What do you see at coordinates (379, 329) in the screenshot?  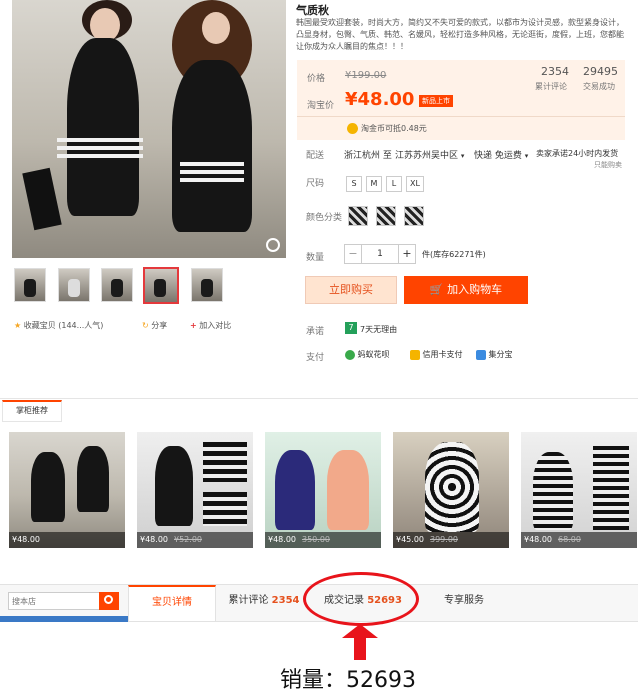 I see `promise-text: 7天无理由` at bounding box center [379, 329].